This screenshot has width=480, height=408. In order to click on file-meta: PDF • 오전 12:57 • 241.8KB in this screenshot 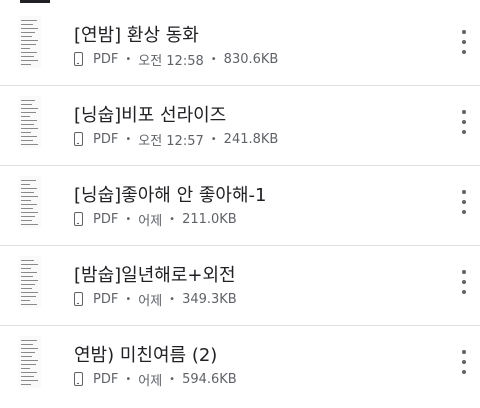, I will do `click(176, 139)`.